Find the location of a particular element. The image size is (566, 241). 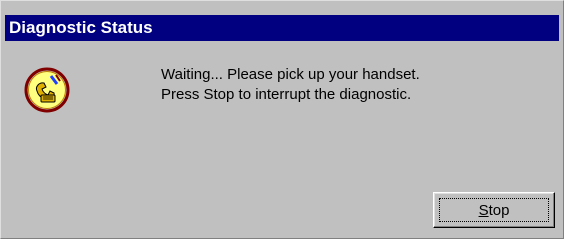

status-message-line-1: Waiting... Please pick up your handset. is located at coordinates (290, 74).